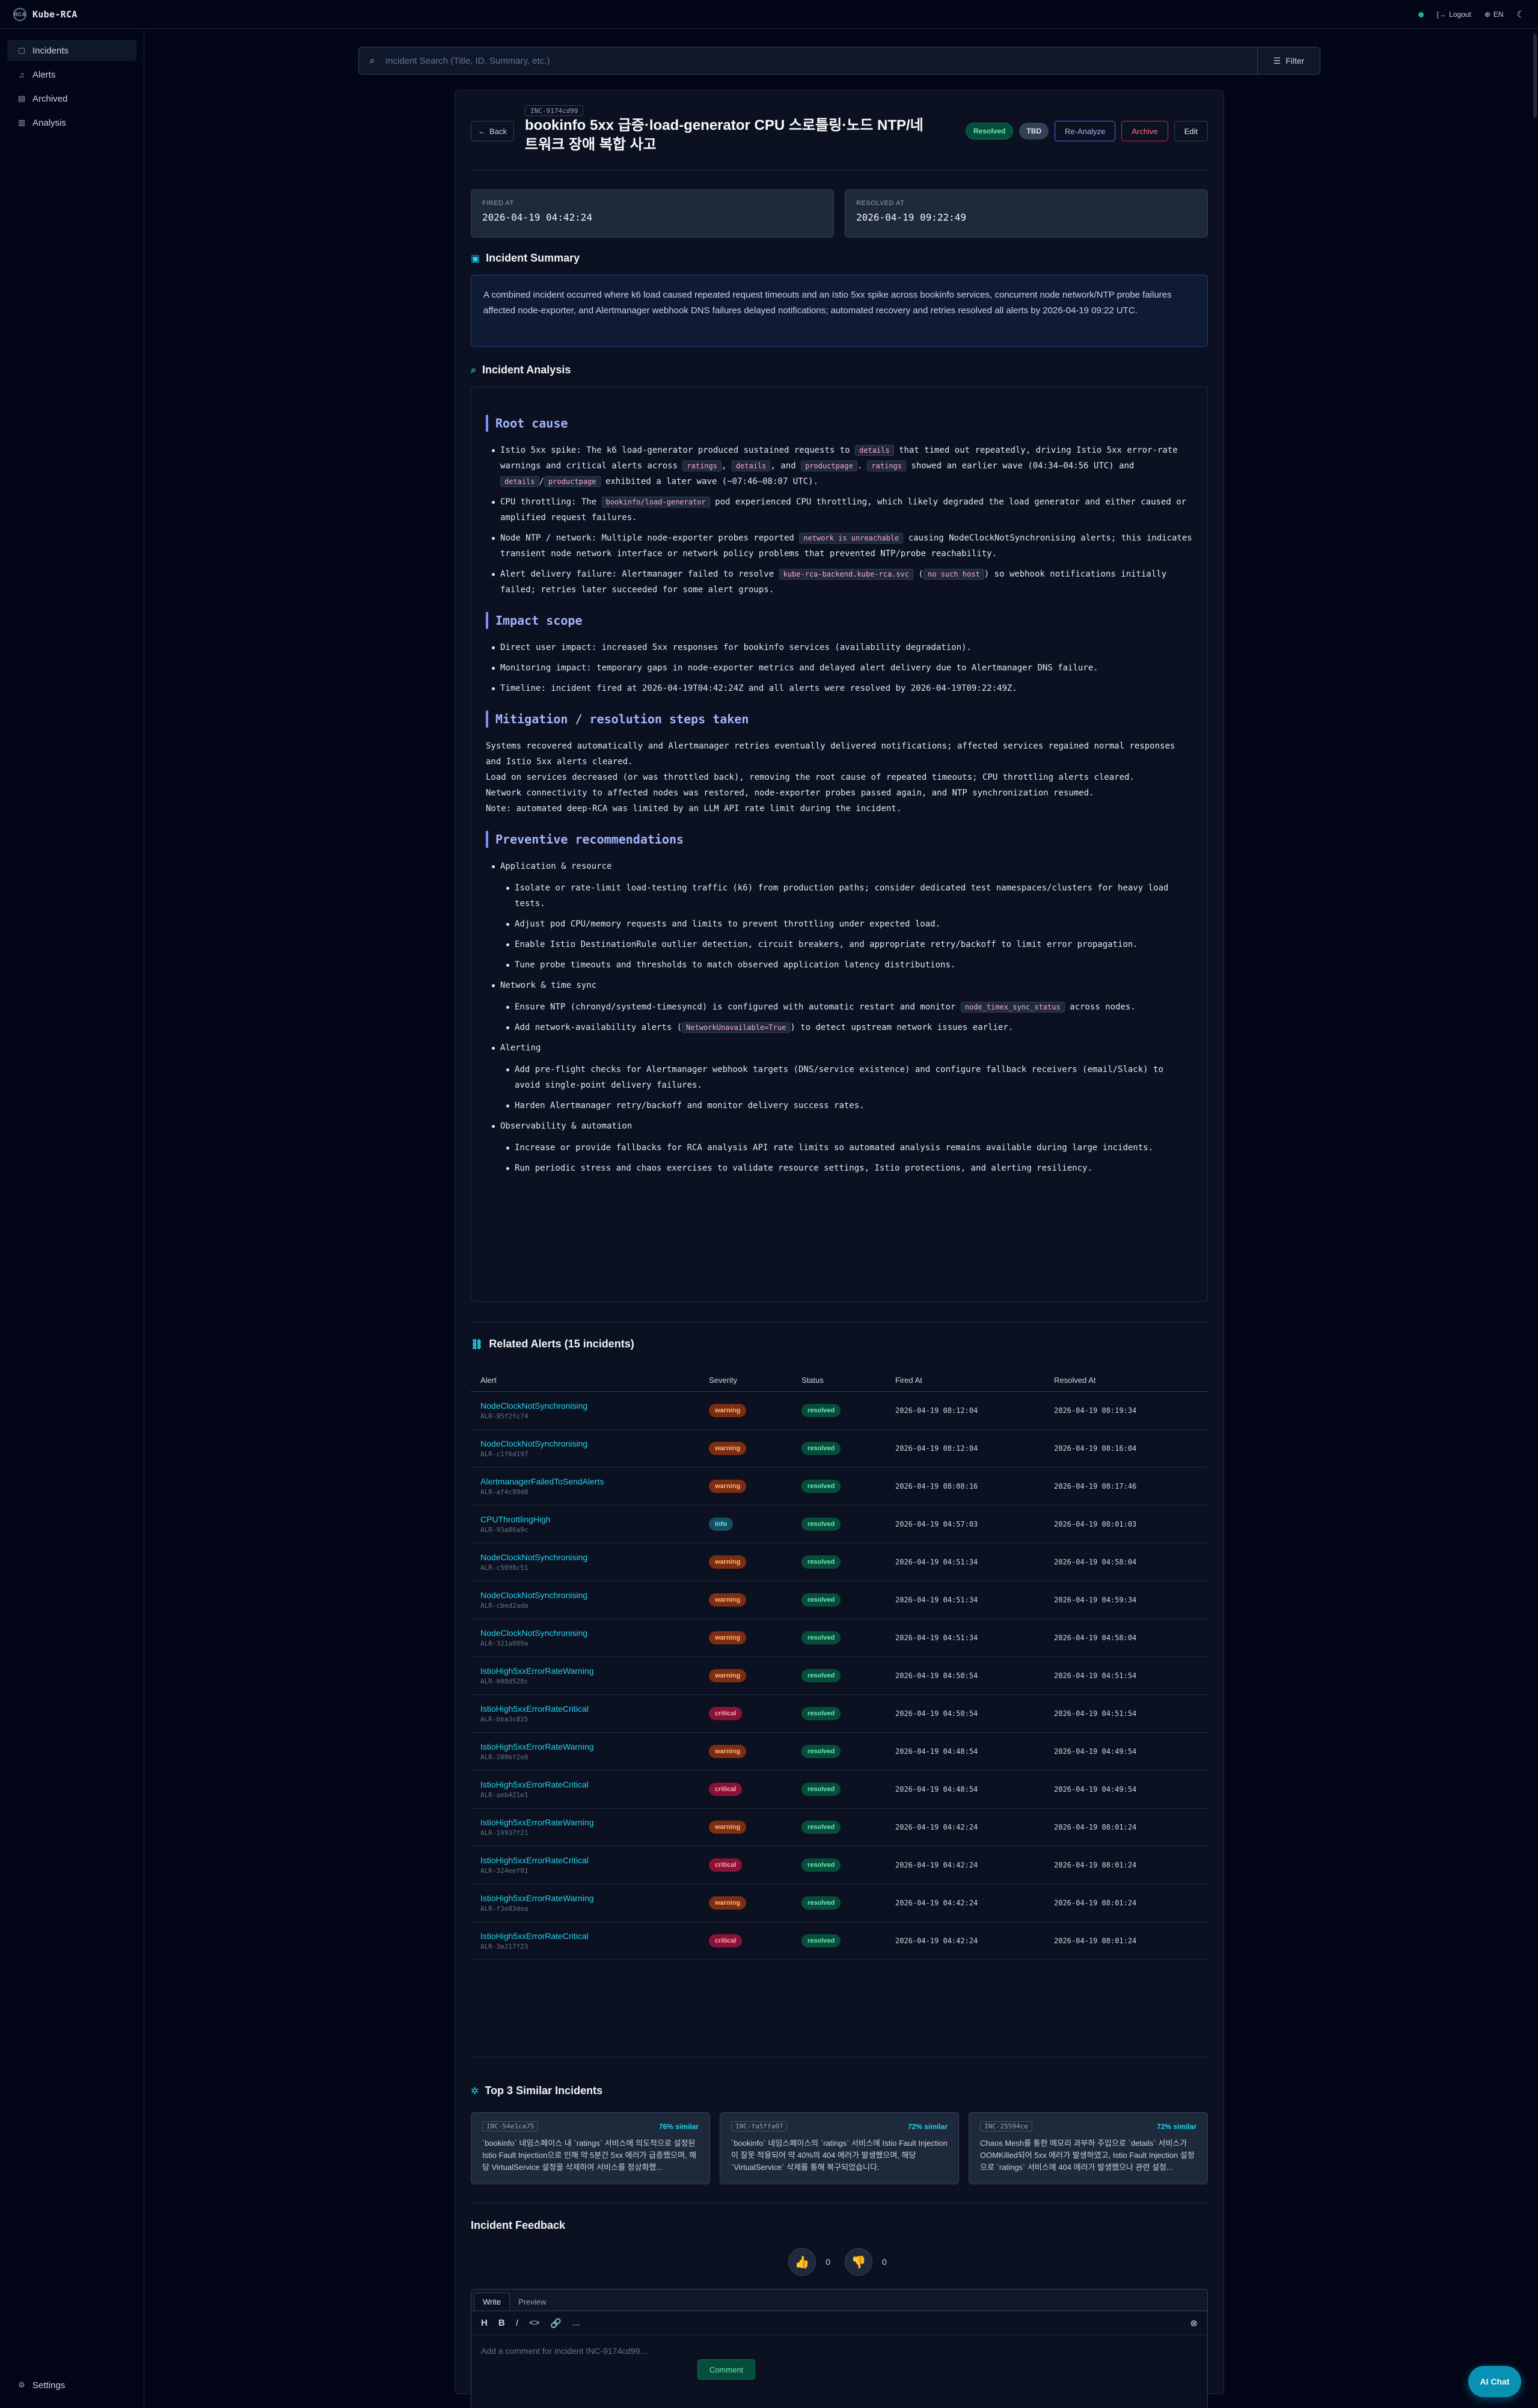 The image size is (1538, 2408). What do you see at coordinates (726, 1865) in the screenshot?
I see `severity-badge: critical` at bounding box center [726, 1865].